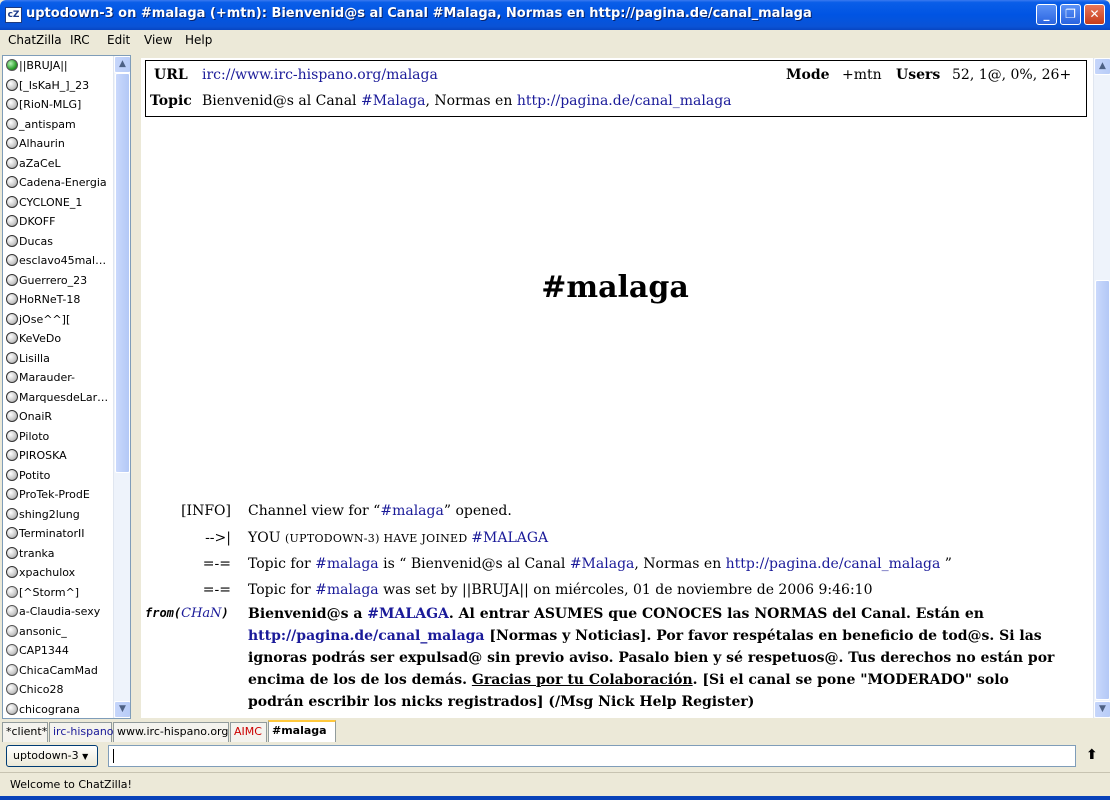 The height and width of the screenshot is (800, 1110). Describe the element at coordinates (60, 244) in the screenshot. I see `user-list-item: Ducas` at that location.